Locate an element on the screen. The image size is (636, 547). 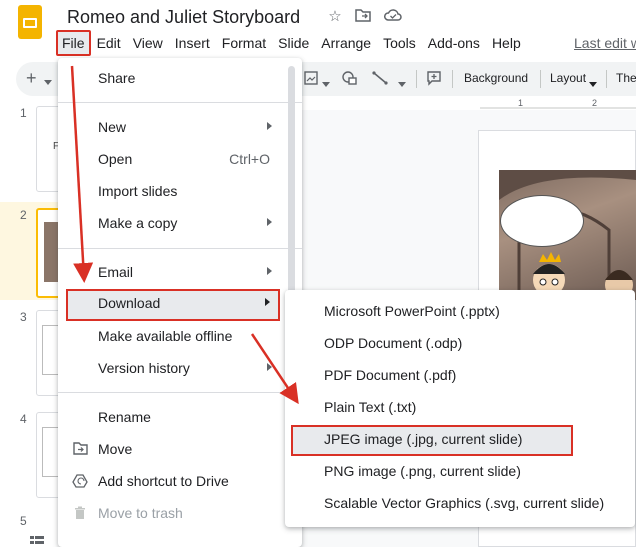
menu-item-open: Open Ctrl+O is located at coordinates (180, 160).